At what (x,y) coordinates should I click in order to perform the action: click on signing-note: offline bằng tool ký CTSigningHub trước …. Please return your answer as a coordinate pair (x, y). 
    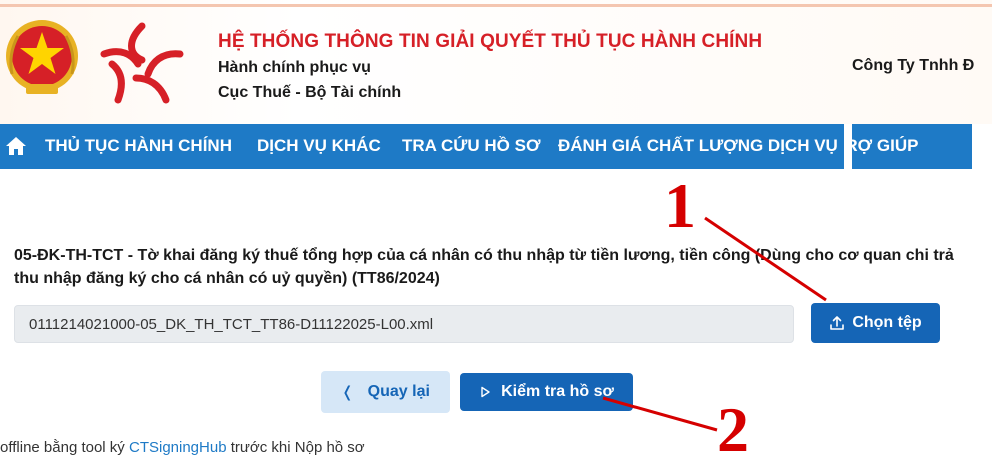
    Looking at the image, I should click on (182, 447).